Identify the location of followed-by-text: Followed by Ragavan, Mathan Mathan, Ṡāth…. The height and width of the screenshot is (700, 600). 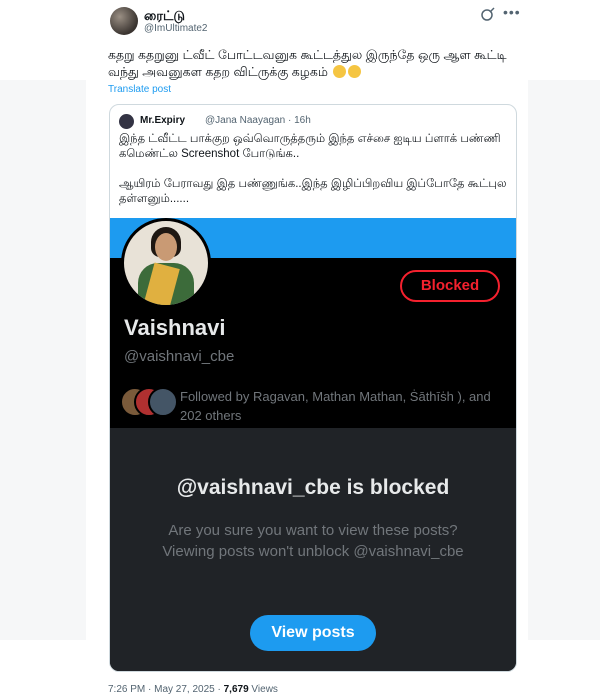
(335, 406).